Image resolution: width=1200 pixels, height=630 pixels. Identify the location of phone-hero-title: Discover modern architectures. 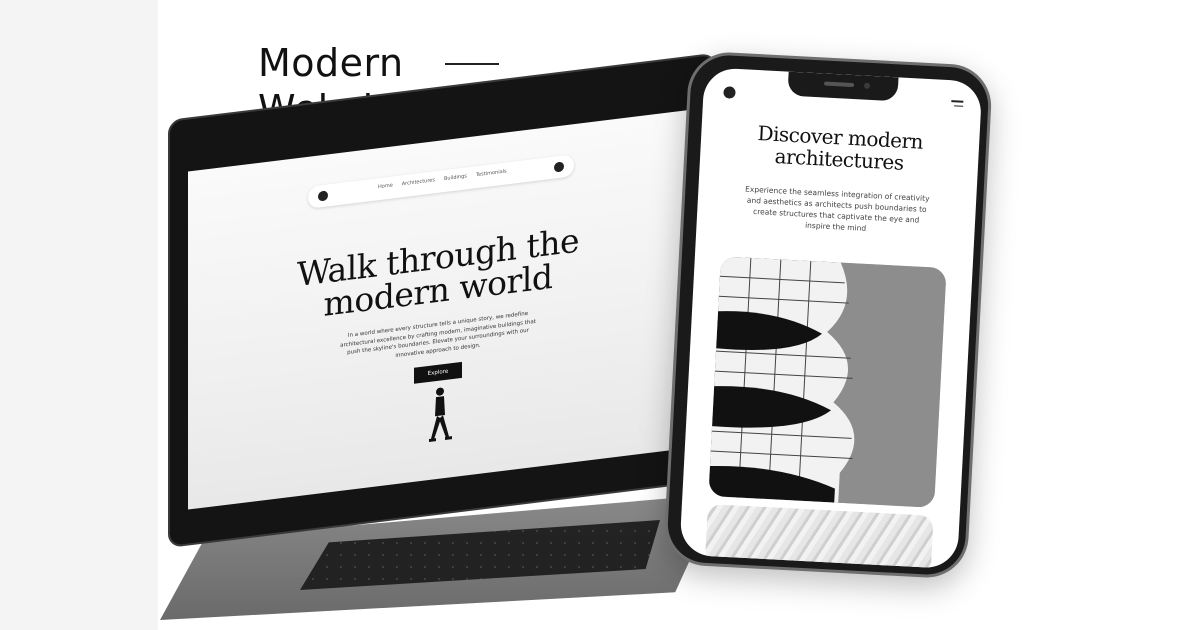
(840, 148).